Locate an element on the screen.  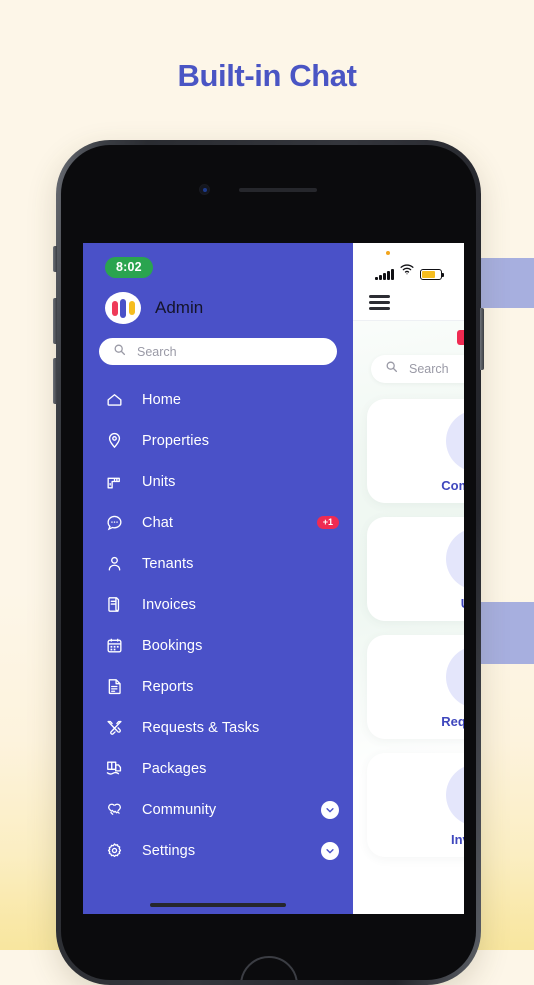
calendar-icon is located at coordinates (114, 645).